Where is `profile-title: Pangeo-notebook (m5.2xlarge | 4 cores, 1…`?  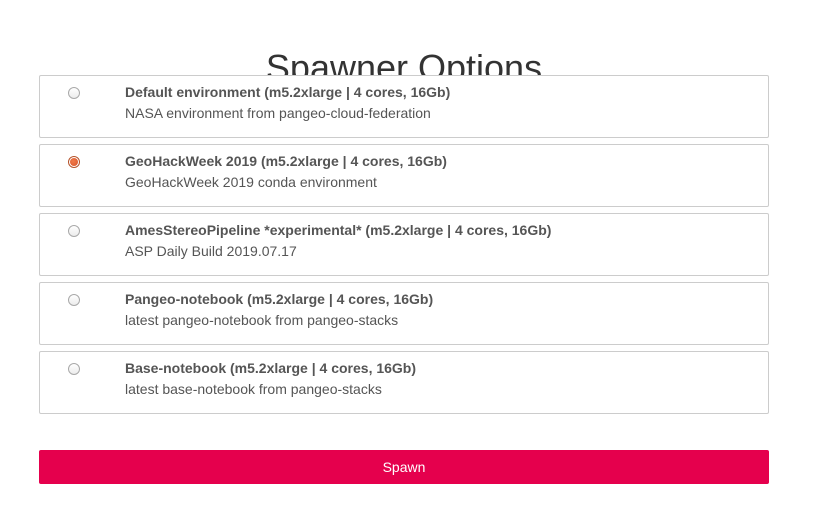 profile-title: Pangeo-notebook (m5.2xlarge | 4 cores, 1… is located at coordinates (279, 299).